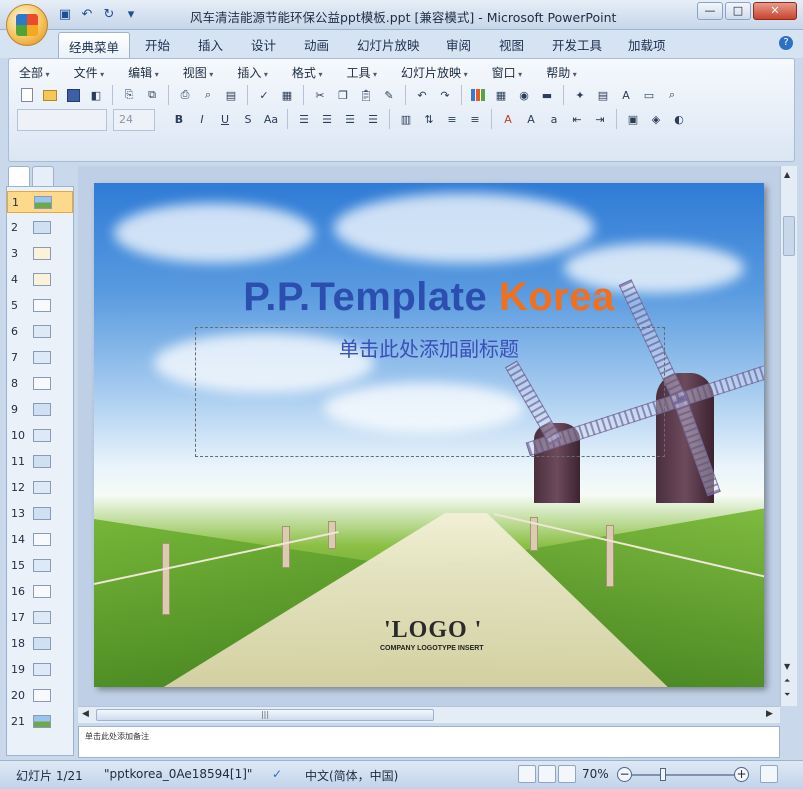 The height and width of the screenshot is (789, 803). What do you see at coordinates (478, 95) in the screenshot?
I see `insert-chart-icon` at bounding box center [478, 95].